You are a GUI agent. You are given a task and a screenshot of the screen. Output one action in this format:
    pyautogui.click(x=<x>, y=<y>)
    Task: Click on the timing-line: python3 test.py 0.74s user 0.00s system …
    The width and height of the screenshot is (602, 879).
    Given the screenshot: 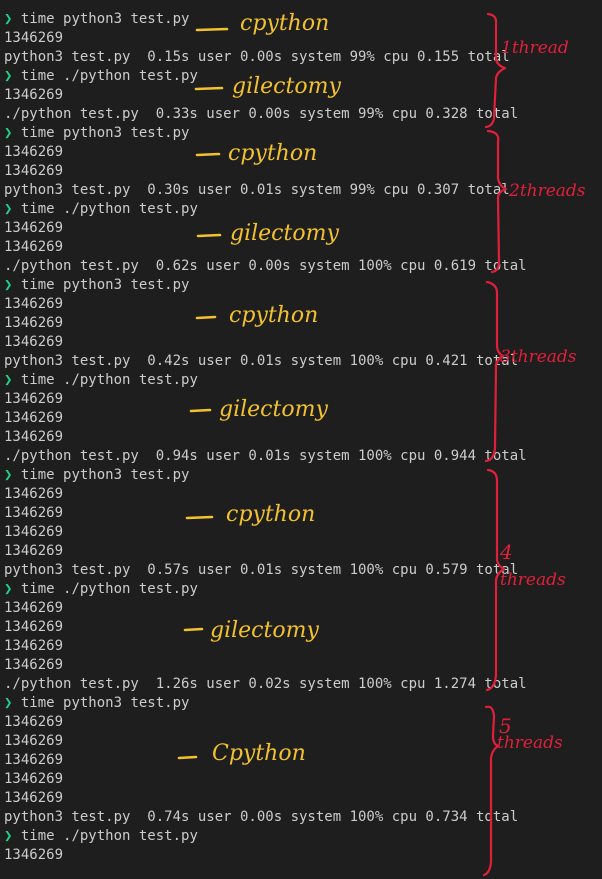 What is the action you would take?
    pyautogui.click(x=261, y=817)
    